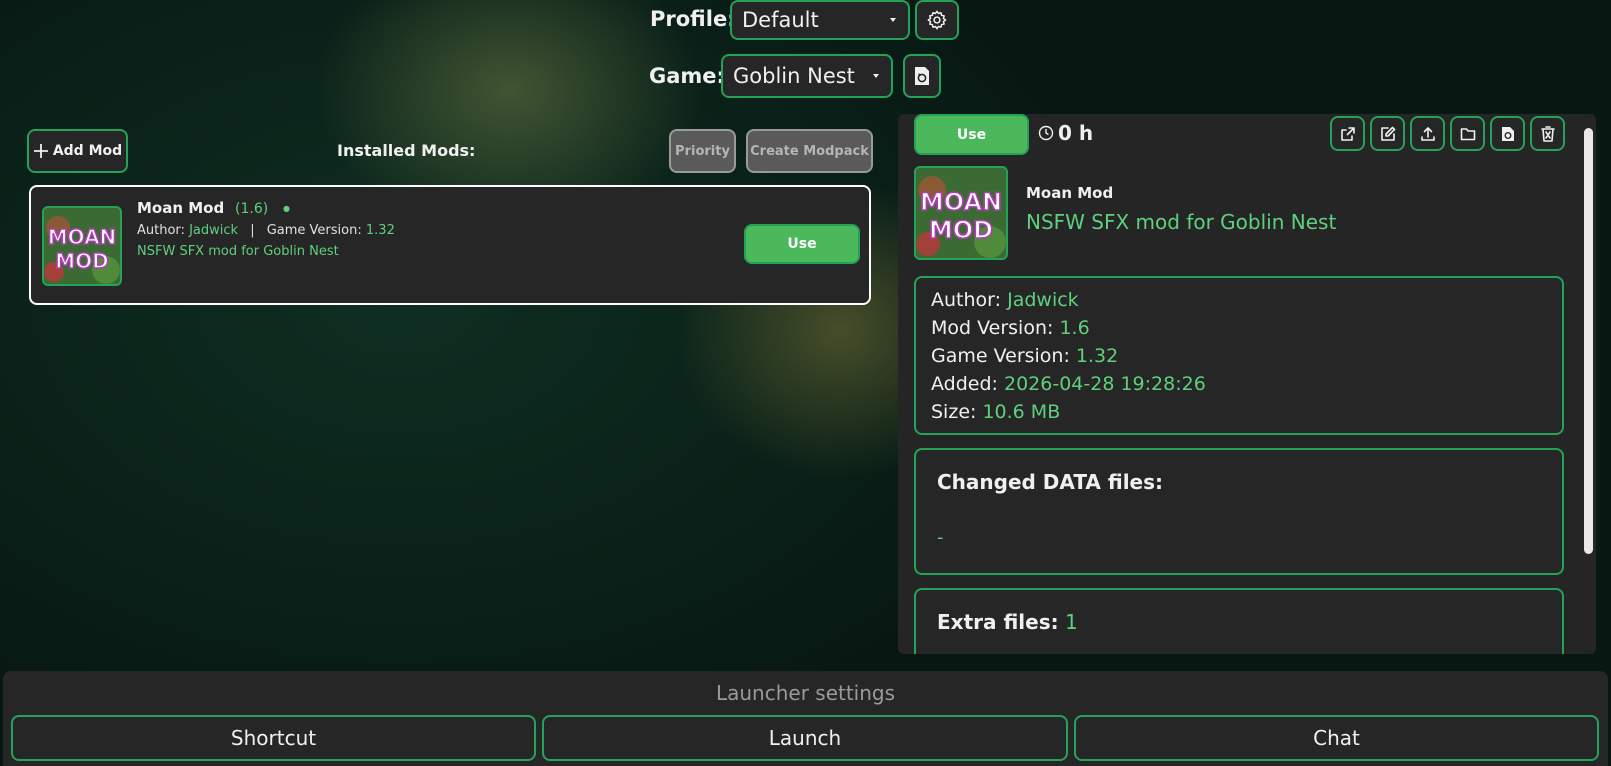 This screenshot has height=766, width=1611. Describe the element at coordinates (1239, 511) in the screenshot. I see `changed-data-box: Changed DATA files: -` at that location.